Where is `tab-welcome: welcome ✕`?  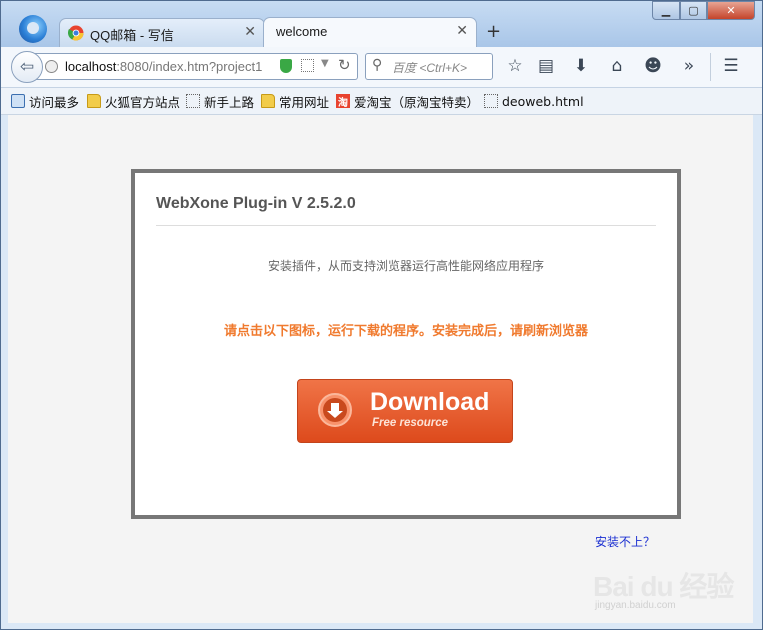
tab-welcome: welcome ✕ is located at coordinates (370, 32).